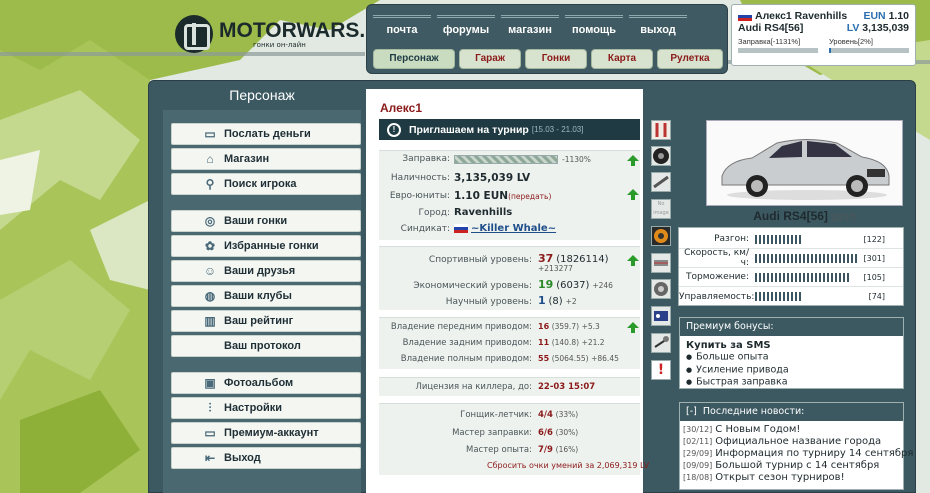  What do you see at coordinates (544, 326) in the screenshot?
I see `front-drive-value: 16` at bounding box center [544, 326].